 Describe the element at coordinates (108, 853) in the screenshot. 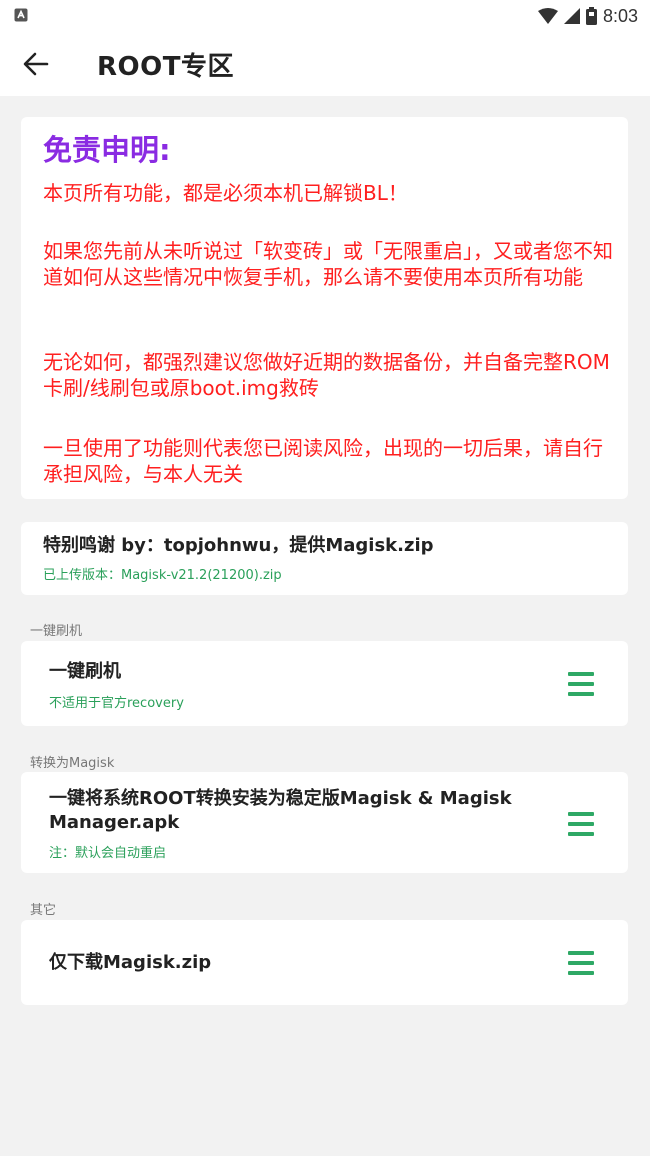

I see `row-subtitle: 注：默认会自动重启` at that location.